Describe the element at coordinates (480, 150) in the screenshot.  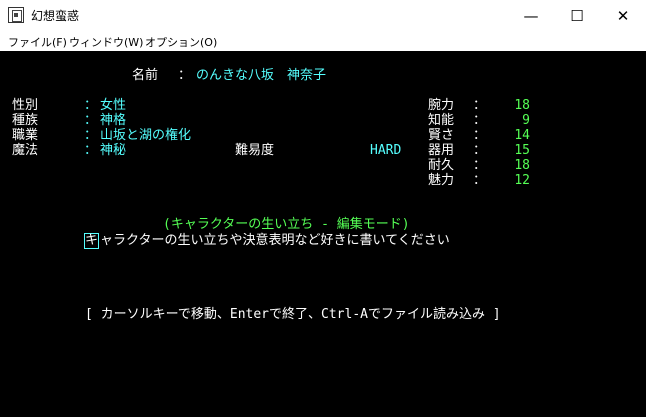
I see `stat-sep-dex: ：` at that location.